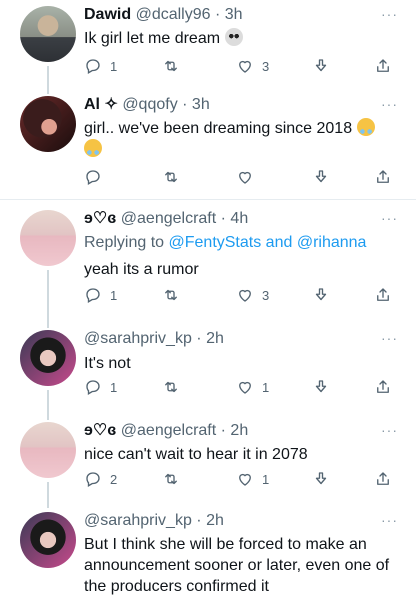  I want to click on reply-button: 2, so click(100, 479).